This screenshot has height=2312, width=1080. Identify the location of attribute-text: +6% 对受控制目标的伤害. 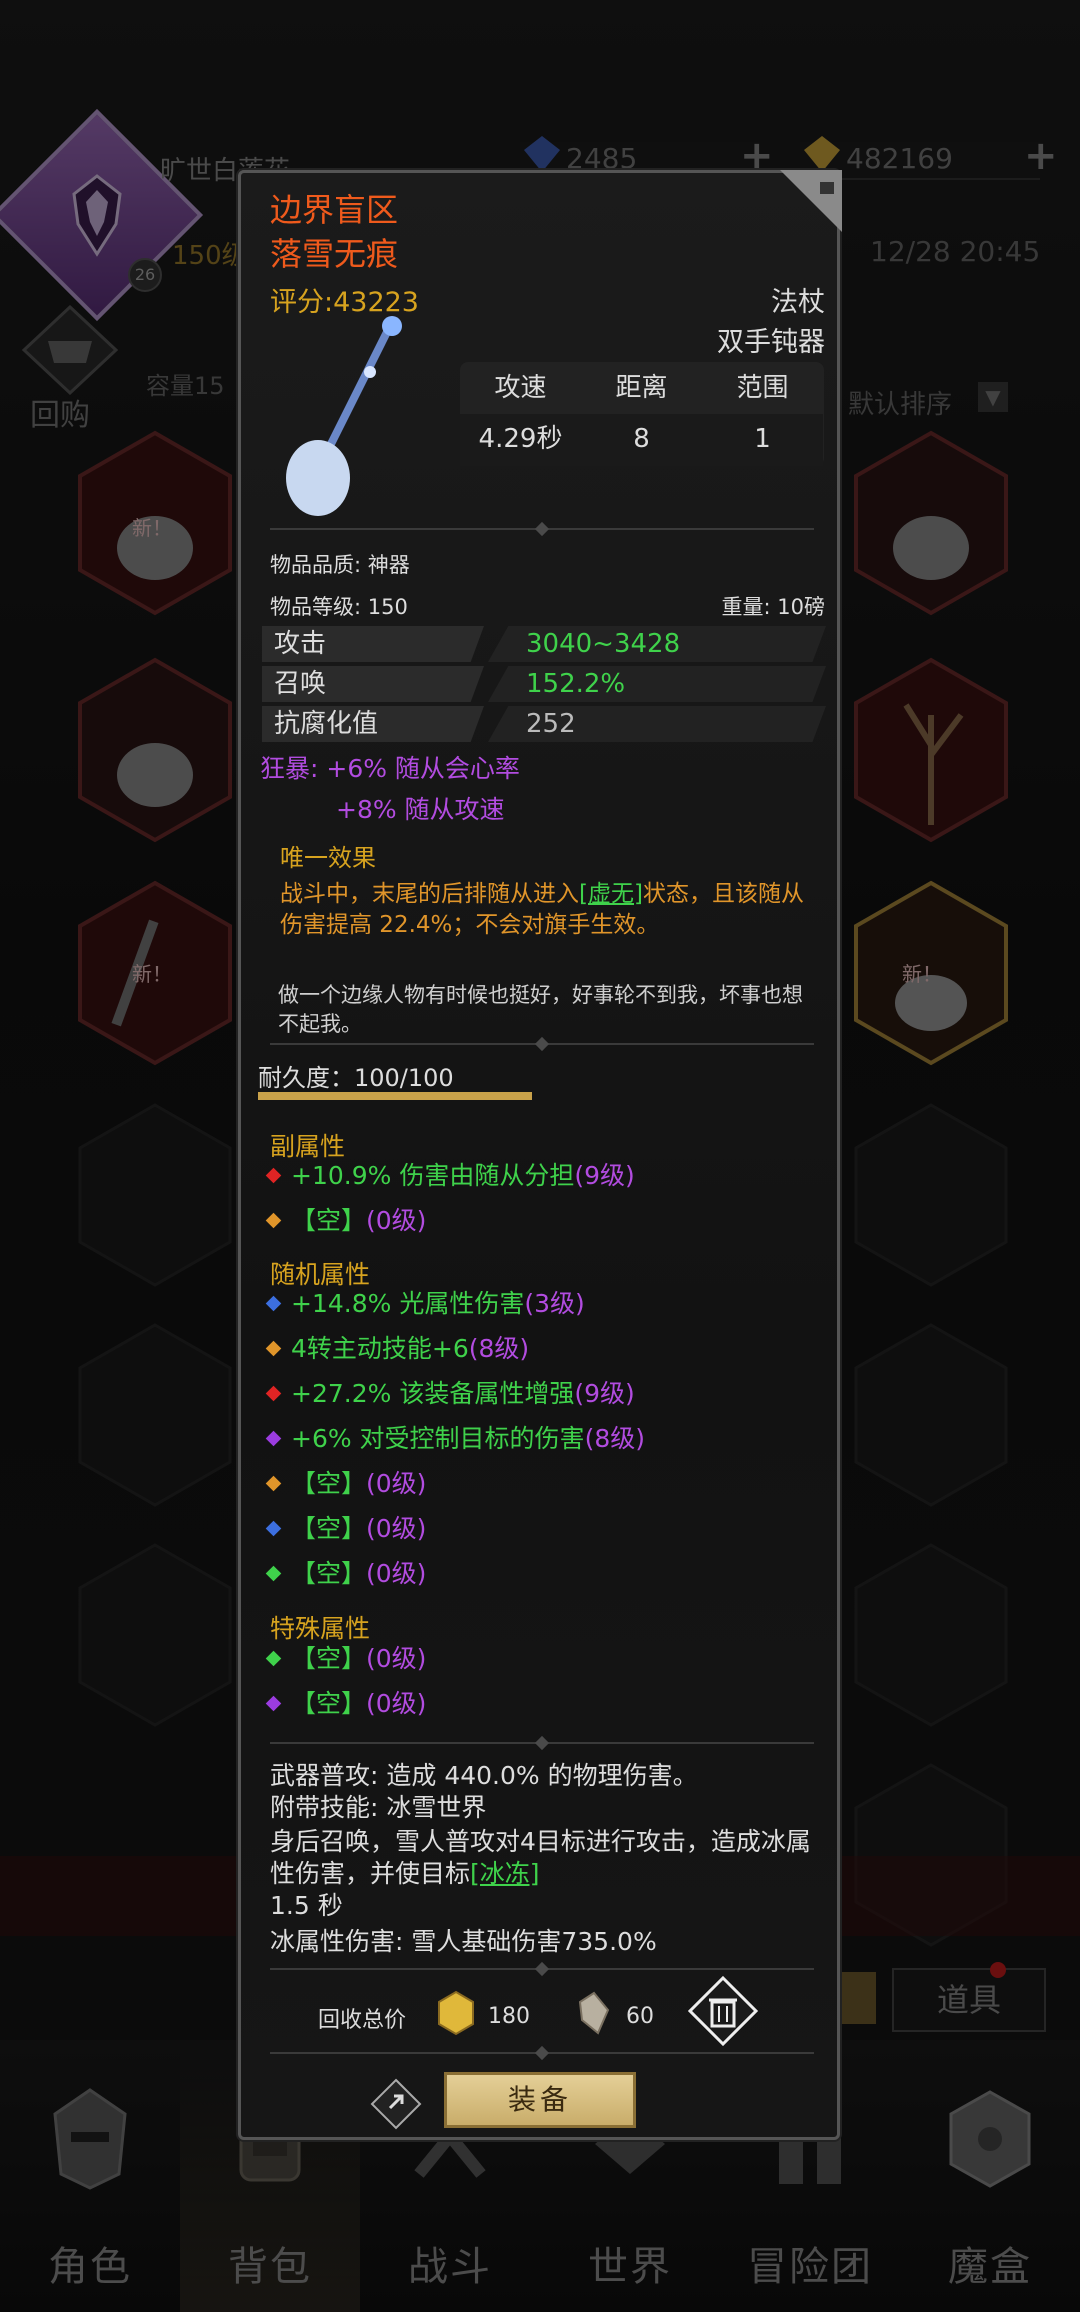
(438, 1438).